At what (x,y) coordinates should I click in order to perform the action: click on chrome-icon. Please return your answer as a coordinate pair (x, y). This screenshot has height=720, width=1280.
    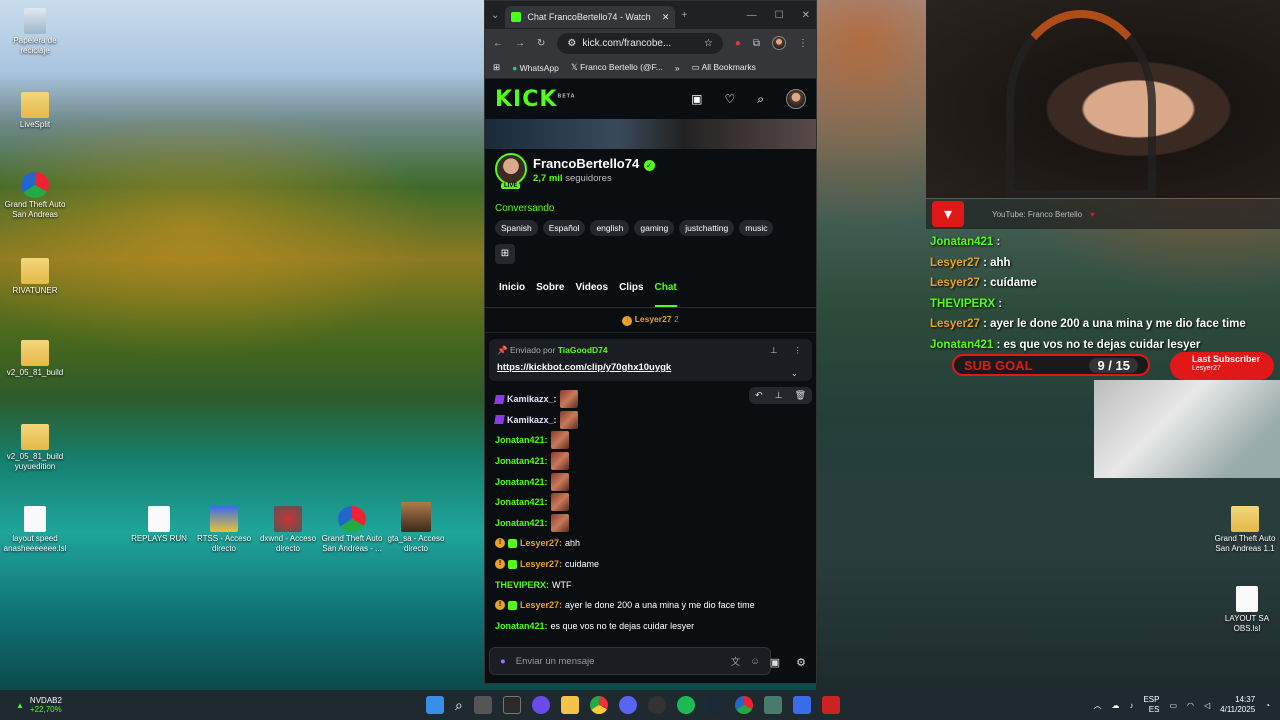
    Looking at the image, I should click on (598, 705).